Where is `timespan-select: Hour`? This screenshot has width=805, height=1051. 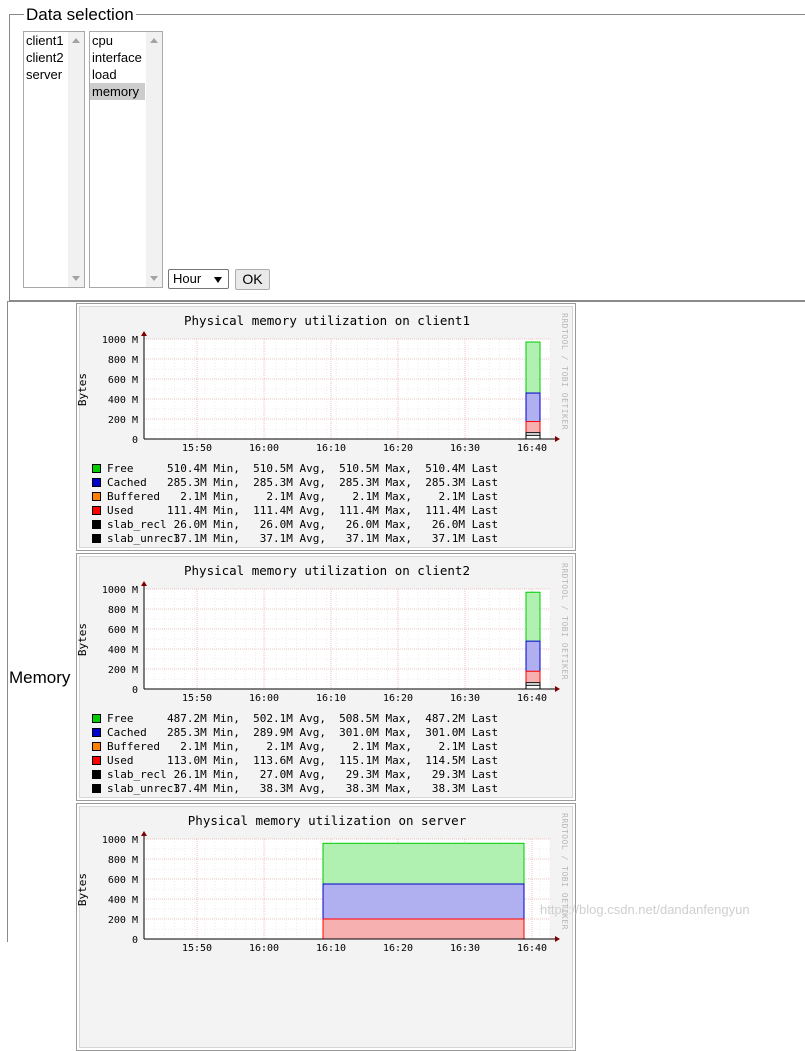
timespan-select: Hour is located at coordinates (198, 279).